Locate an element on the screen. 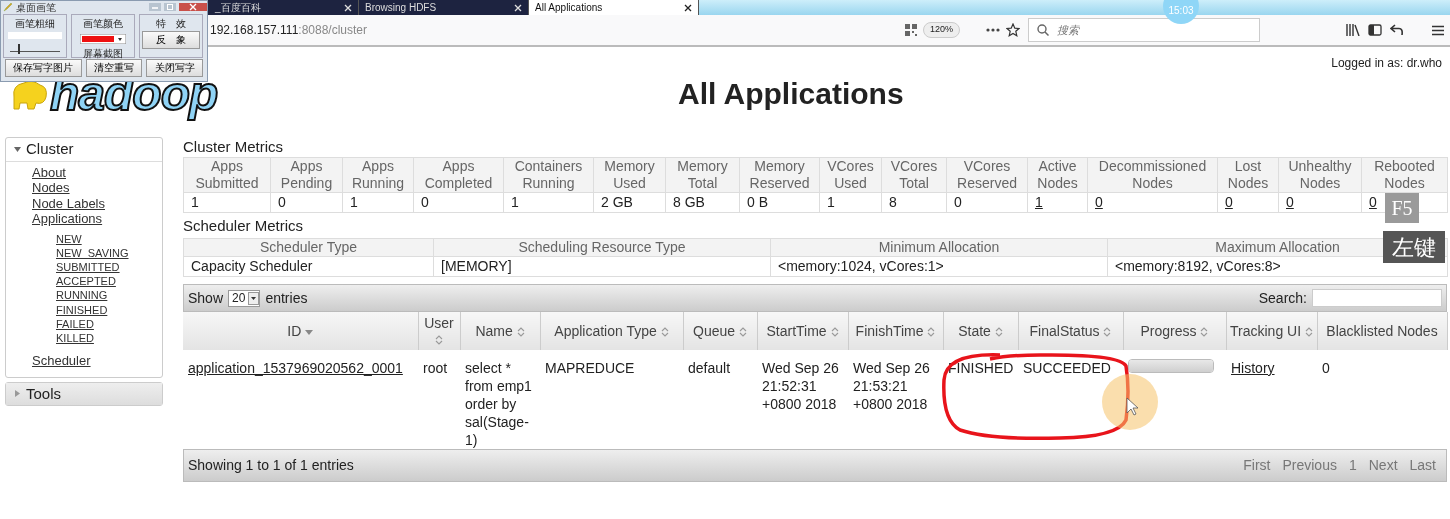 Image resolution: width=1450 pixels, height=519 pixels. column-header: Unhealthy Nodes is located at coordinates (1320, 175).